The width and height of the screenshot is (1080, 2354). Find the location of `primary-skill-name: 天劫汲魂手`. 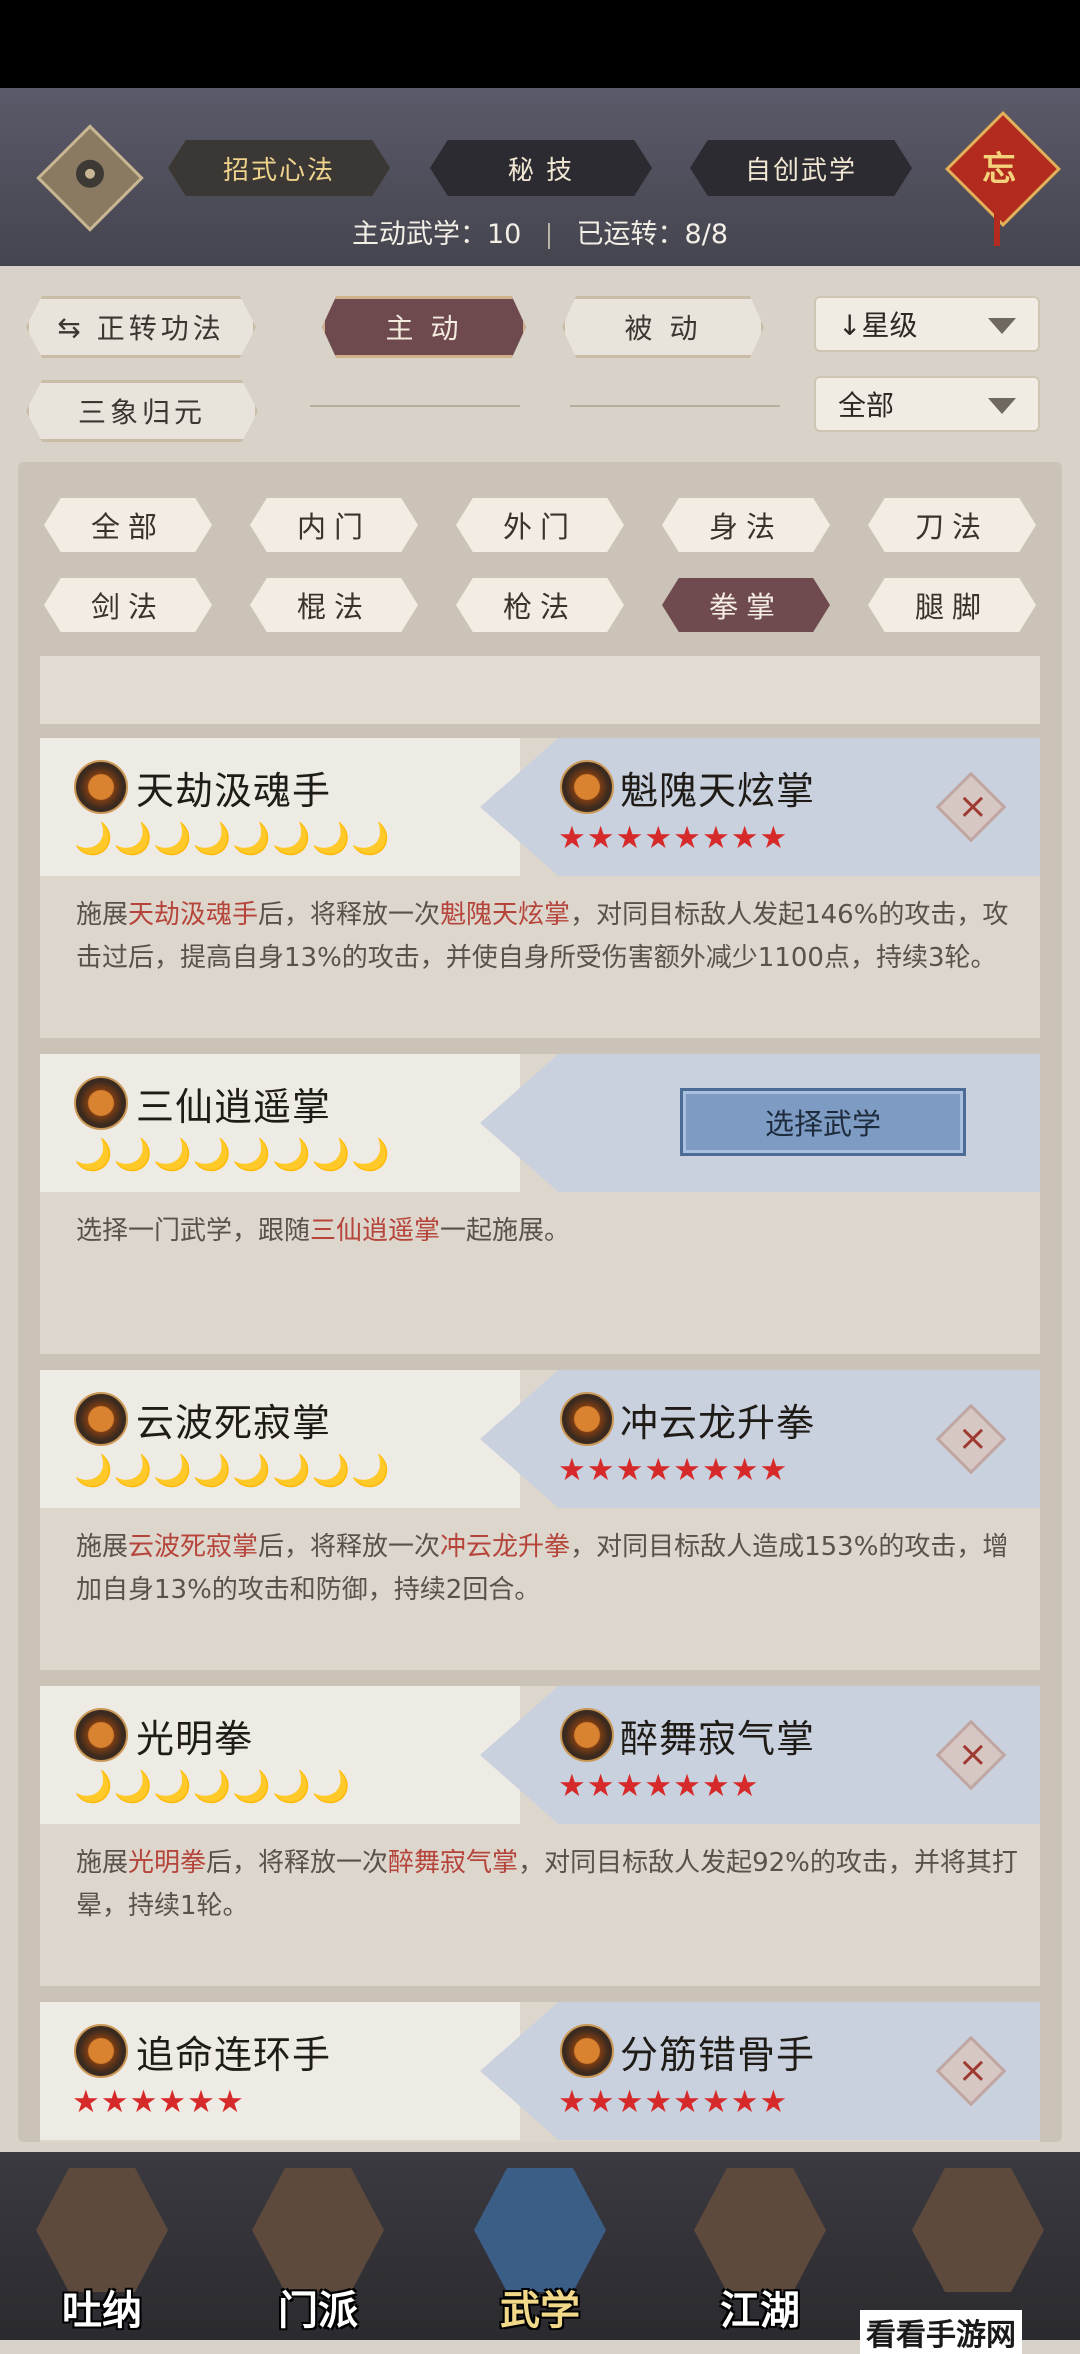

primary-skill-name: 天劫汲魂手 is located at coordinates (234, 791).